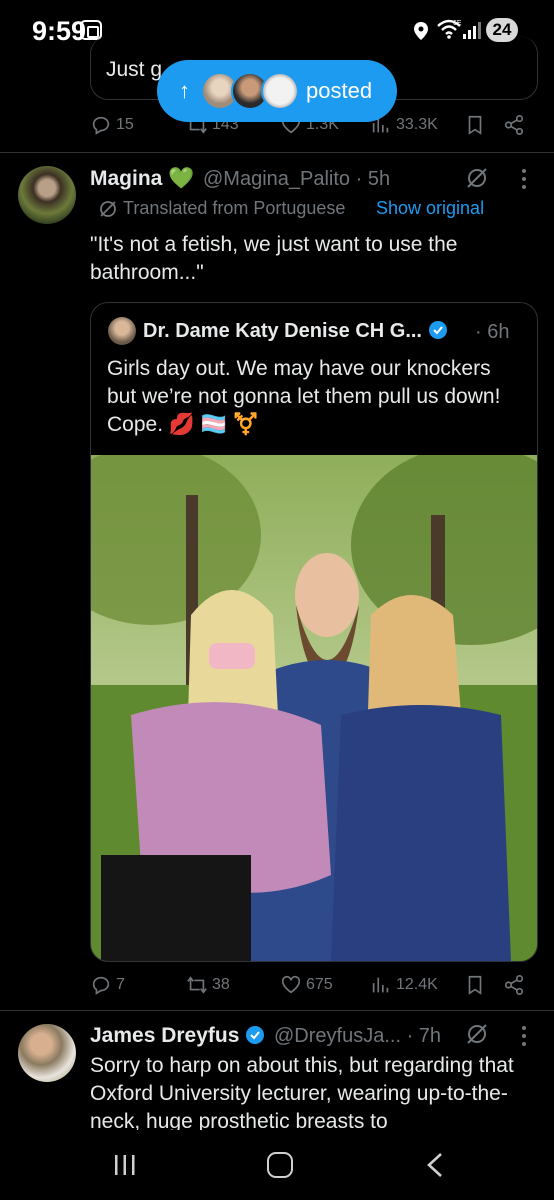  What do you see at coordinates (112, 125) in the screenshot?
I see `reply-button: 15` at bounding box center [112, 125].